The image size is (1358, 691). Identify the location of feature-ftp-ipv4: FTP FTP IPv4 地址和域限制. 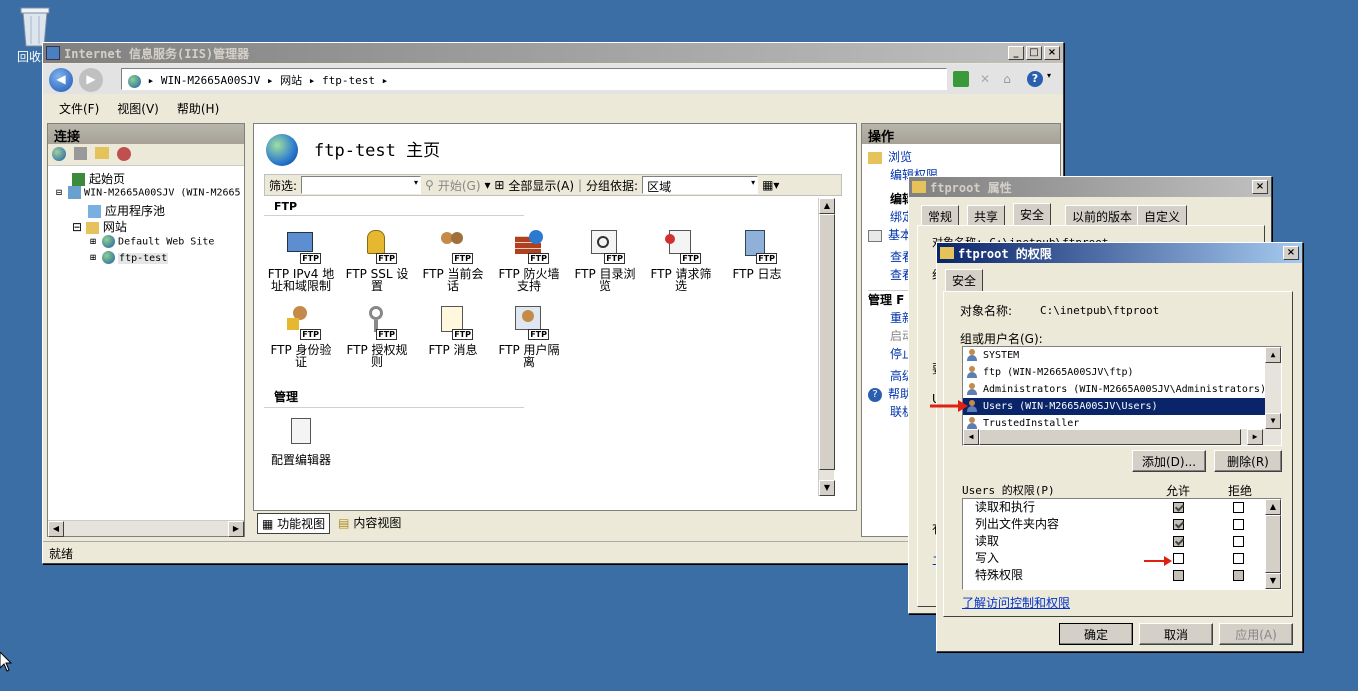
(301, 260).